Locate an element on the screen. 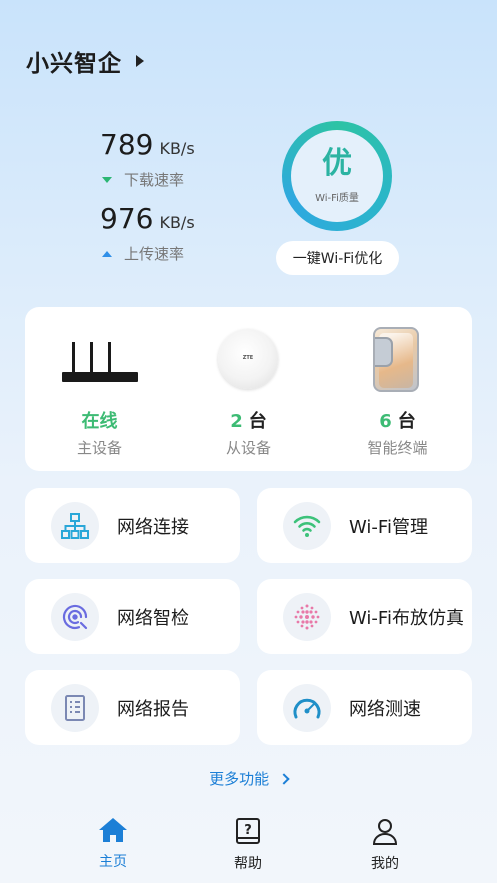  tile-label: 网络智检 is located at coordinates (153, 618).